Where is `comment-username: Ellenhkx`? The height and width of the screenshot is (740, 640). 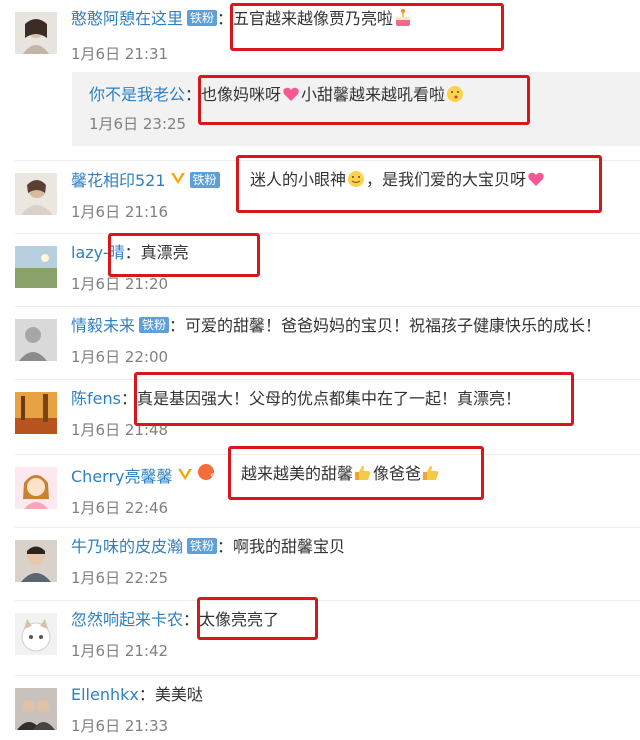
comment-username: Ellenhkx is located at coordinates (105, 694).